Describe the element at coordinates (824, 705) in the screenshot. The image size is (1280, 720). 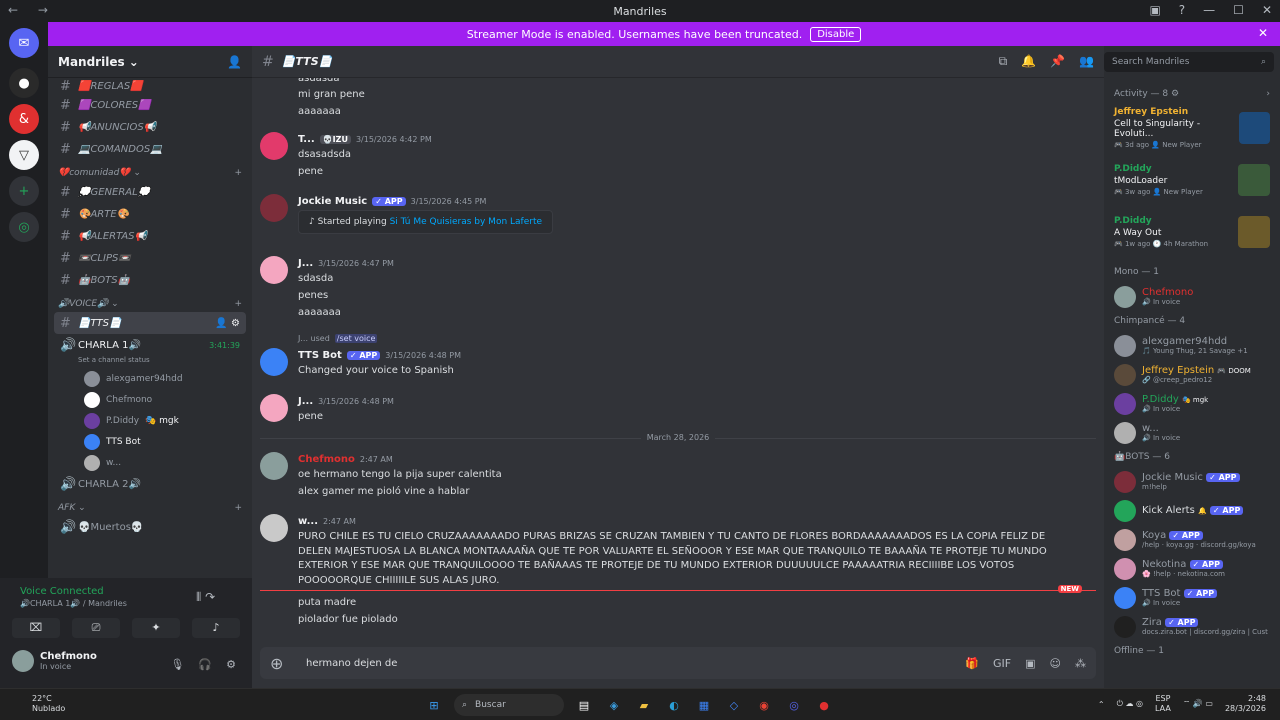
I see `app-icon: ●` at that location.